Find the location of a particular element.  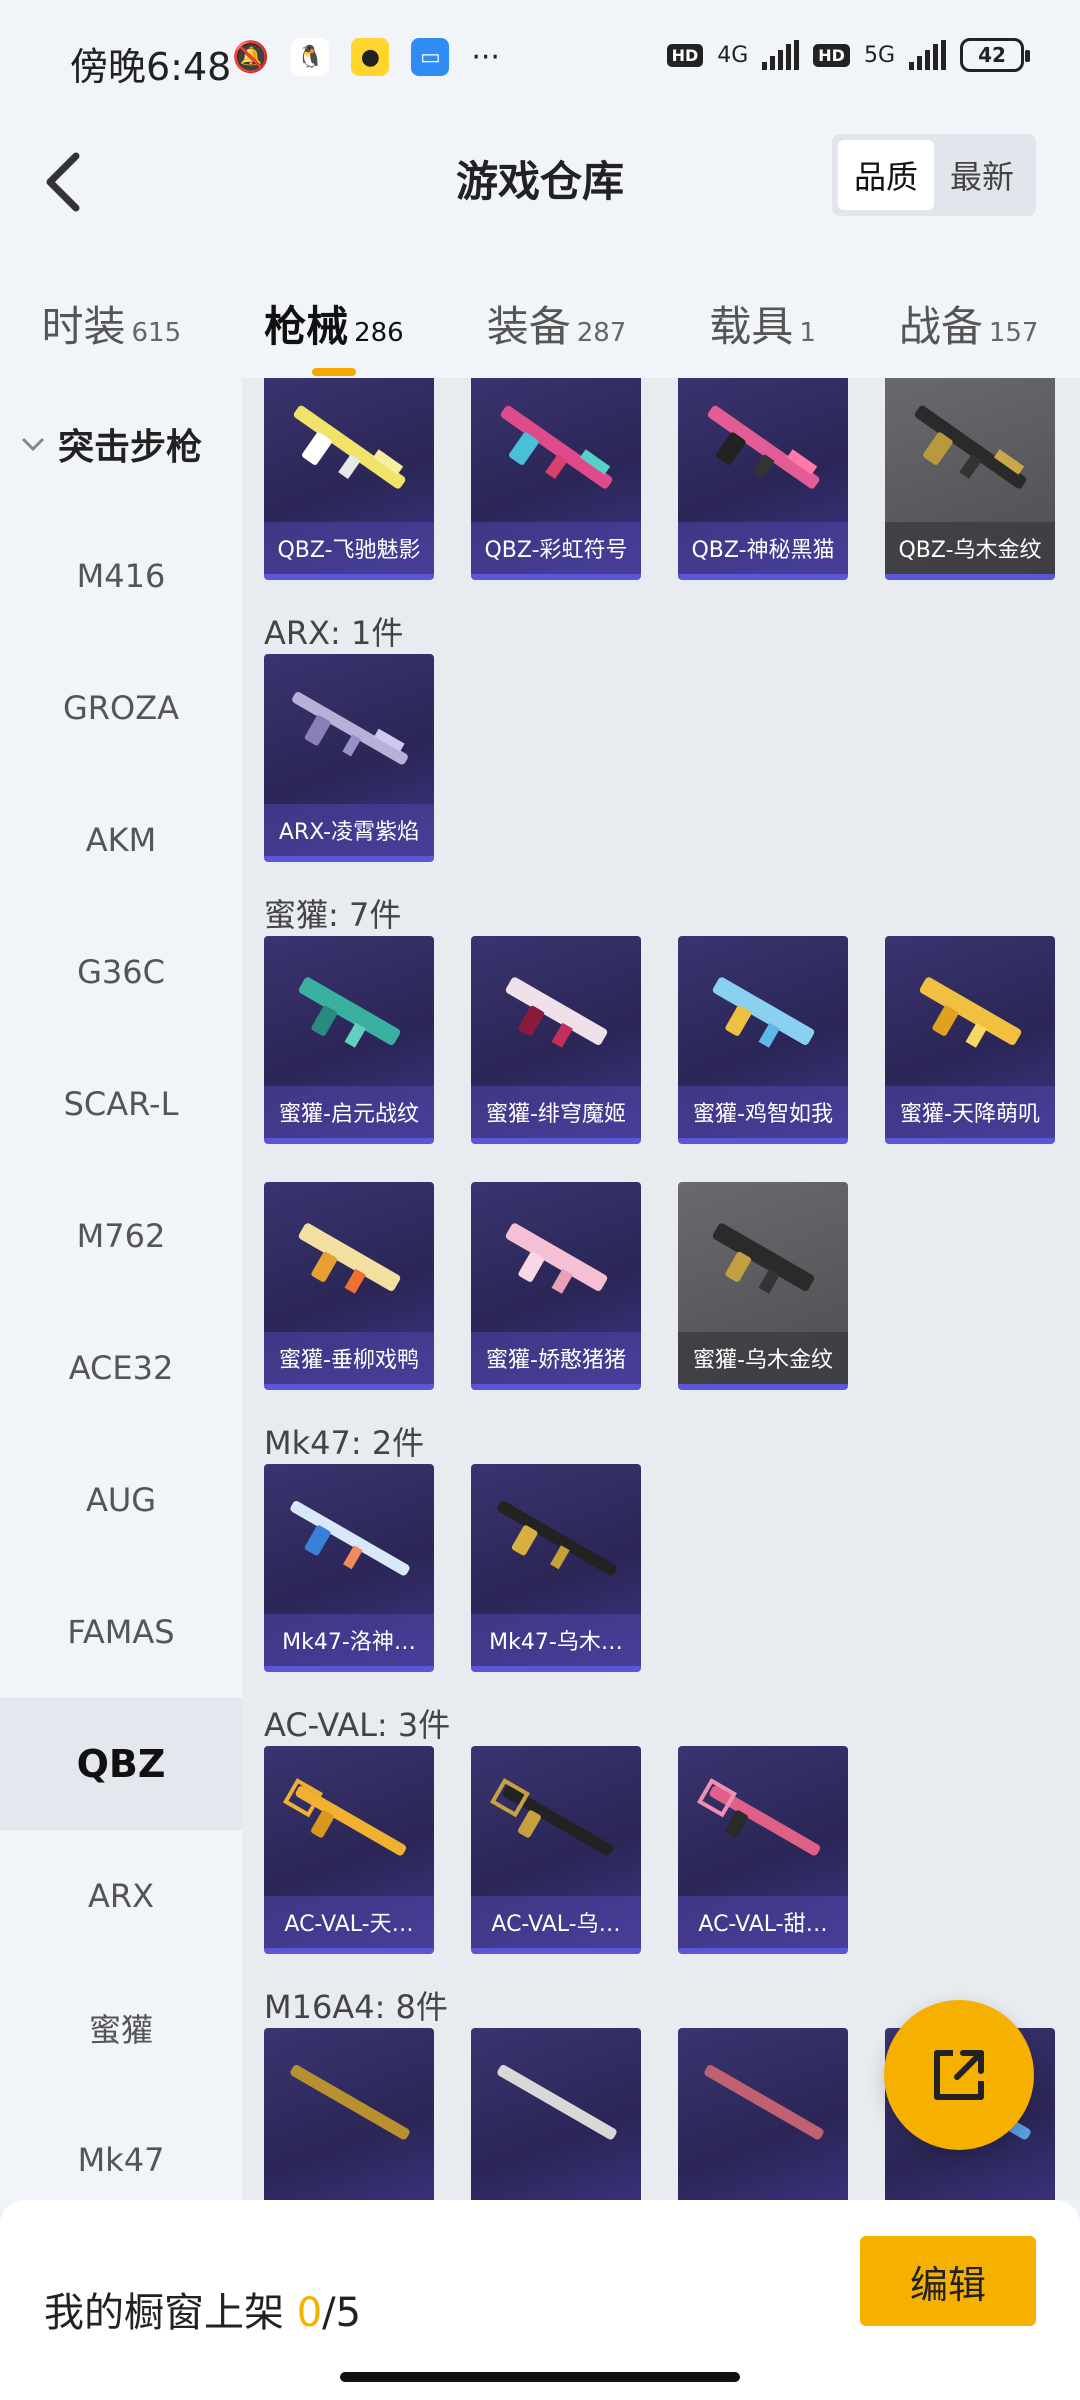

weapon-card: 蜜獾-启元战纹 is located at coordinates (349, 1040).